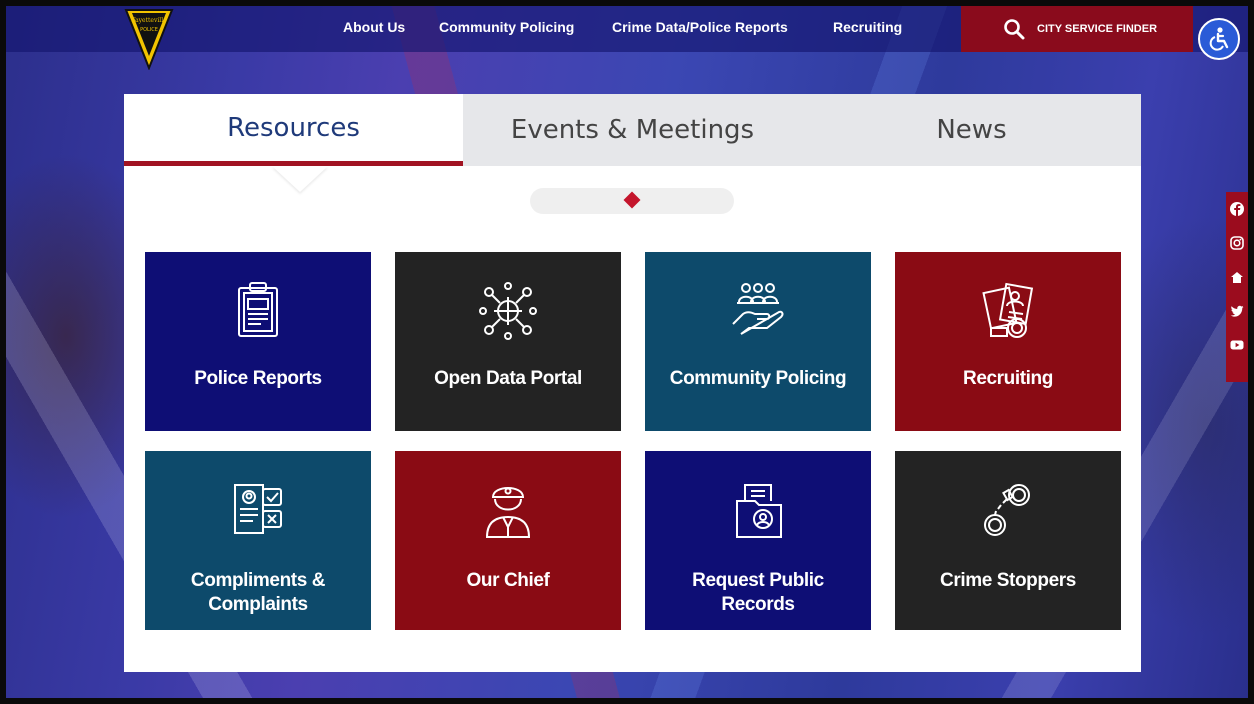  I want to click on accessibility-icon, so click(1219, 39).